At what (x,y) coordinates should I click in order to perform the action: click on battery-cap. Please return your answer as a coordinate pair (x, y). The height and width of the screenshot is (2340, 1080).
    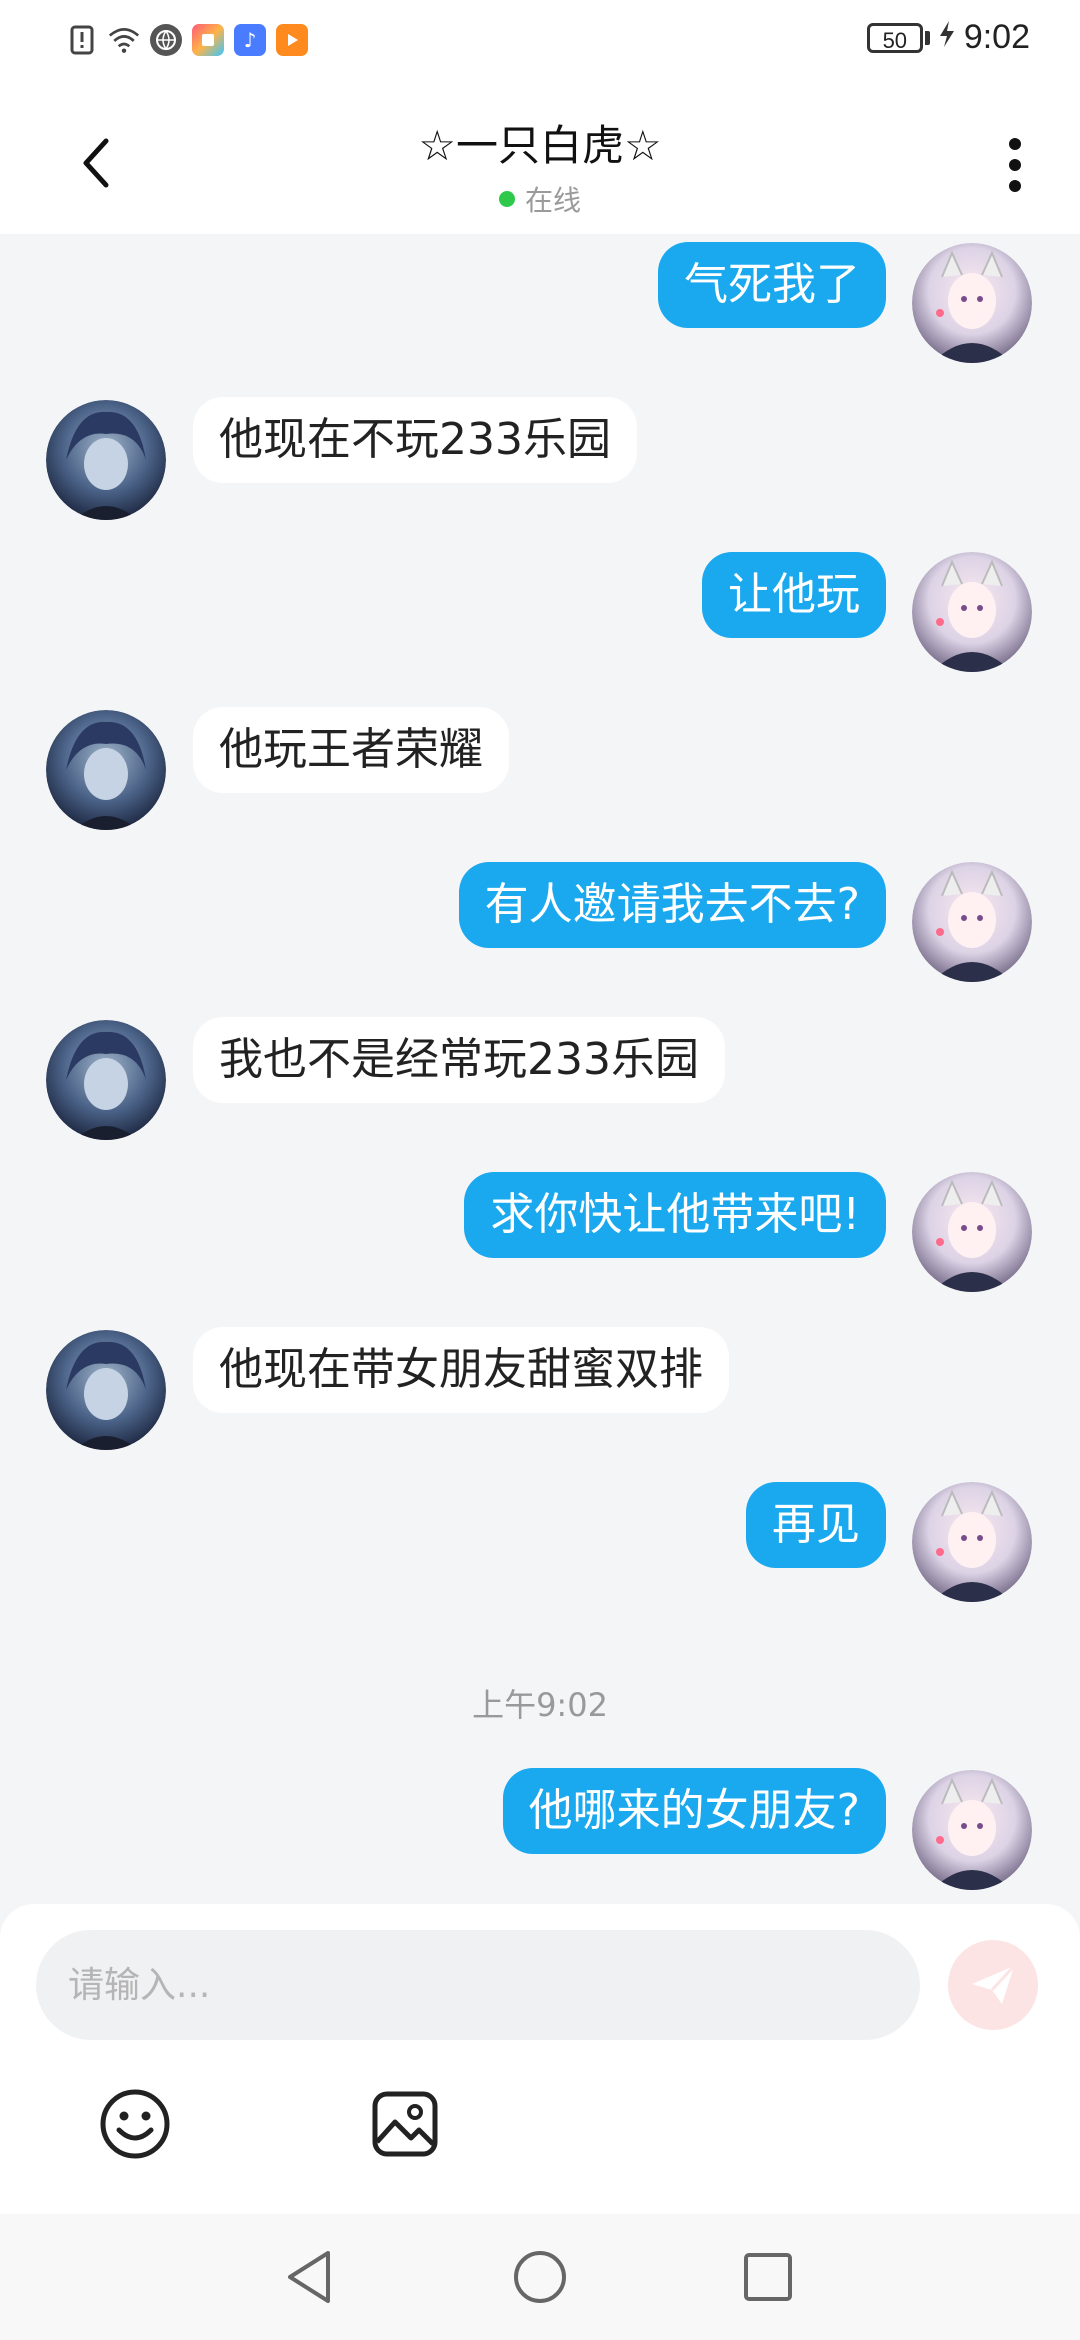
    Looking at the image, I should click on (927, 37).